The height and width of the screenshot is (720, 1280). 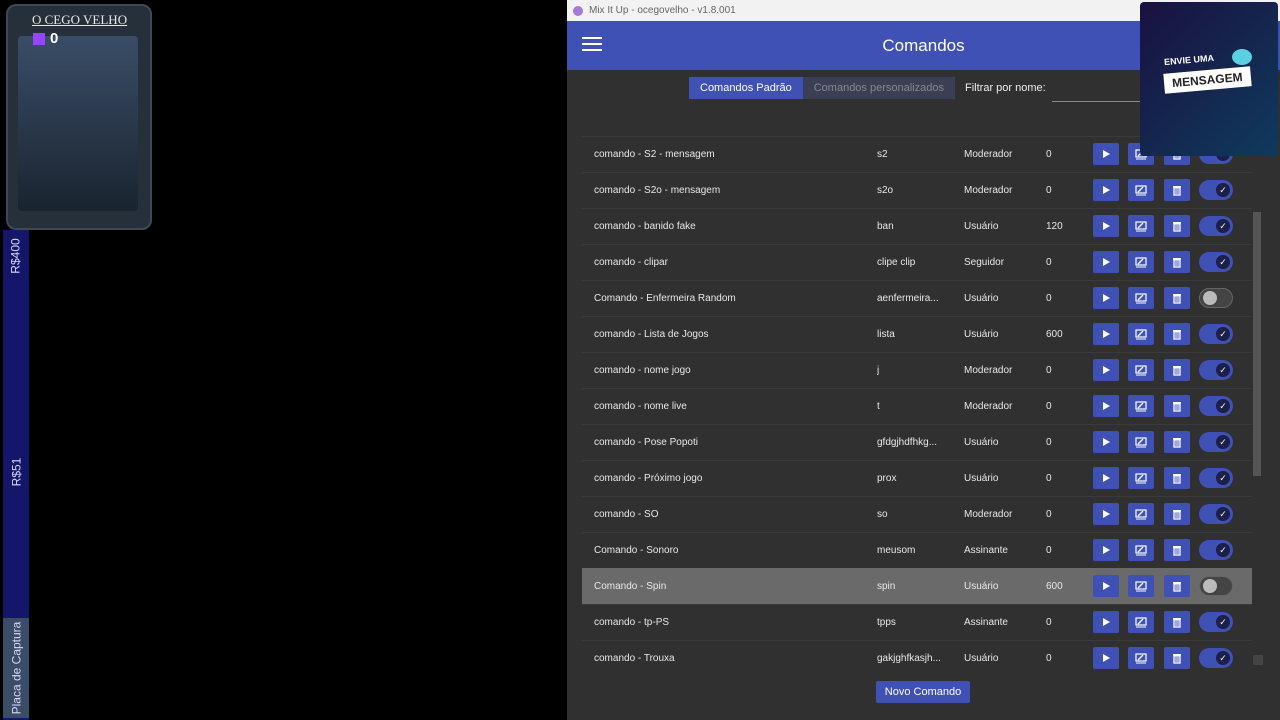 I want to click on command-row: comando - nome jogo j Moderador 0 ✓, so click(x=917, y=370).